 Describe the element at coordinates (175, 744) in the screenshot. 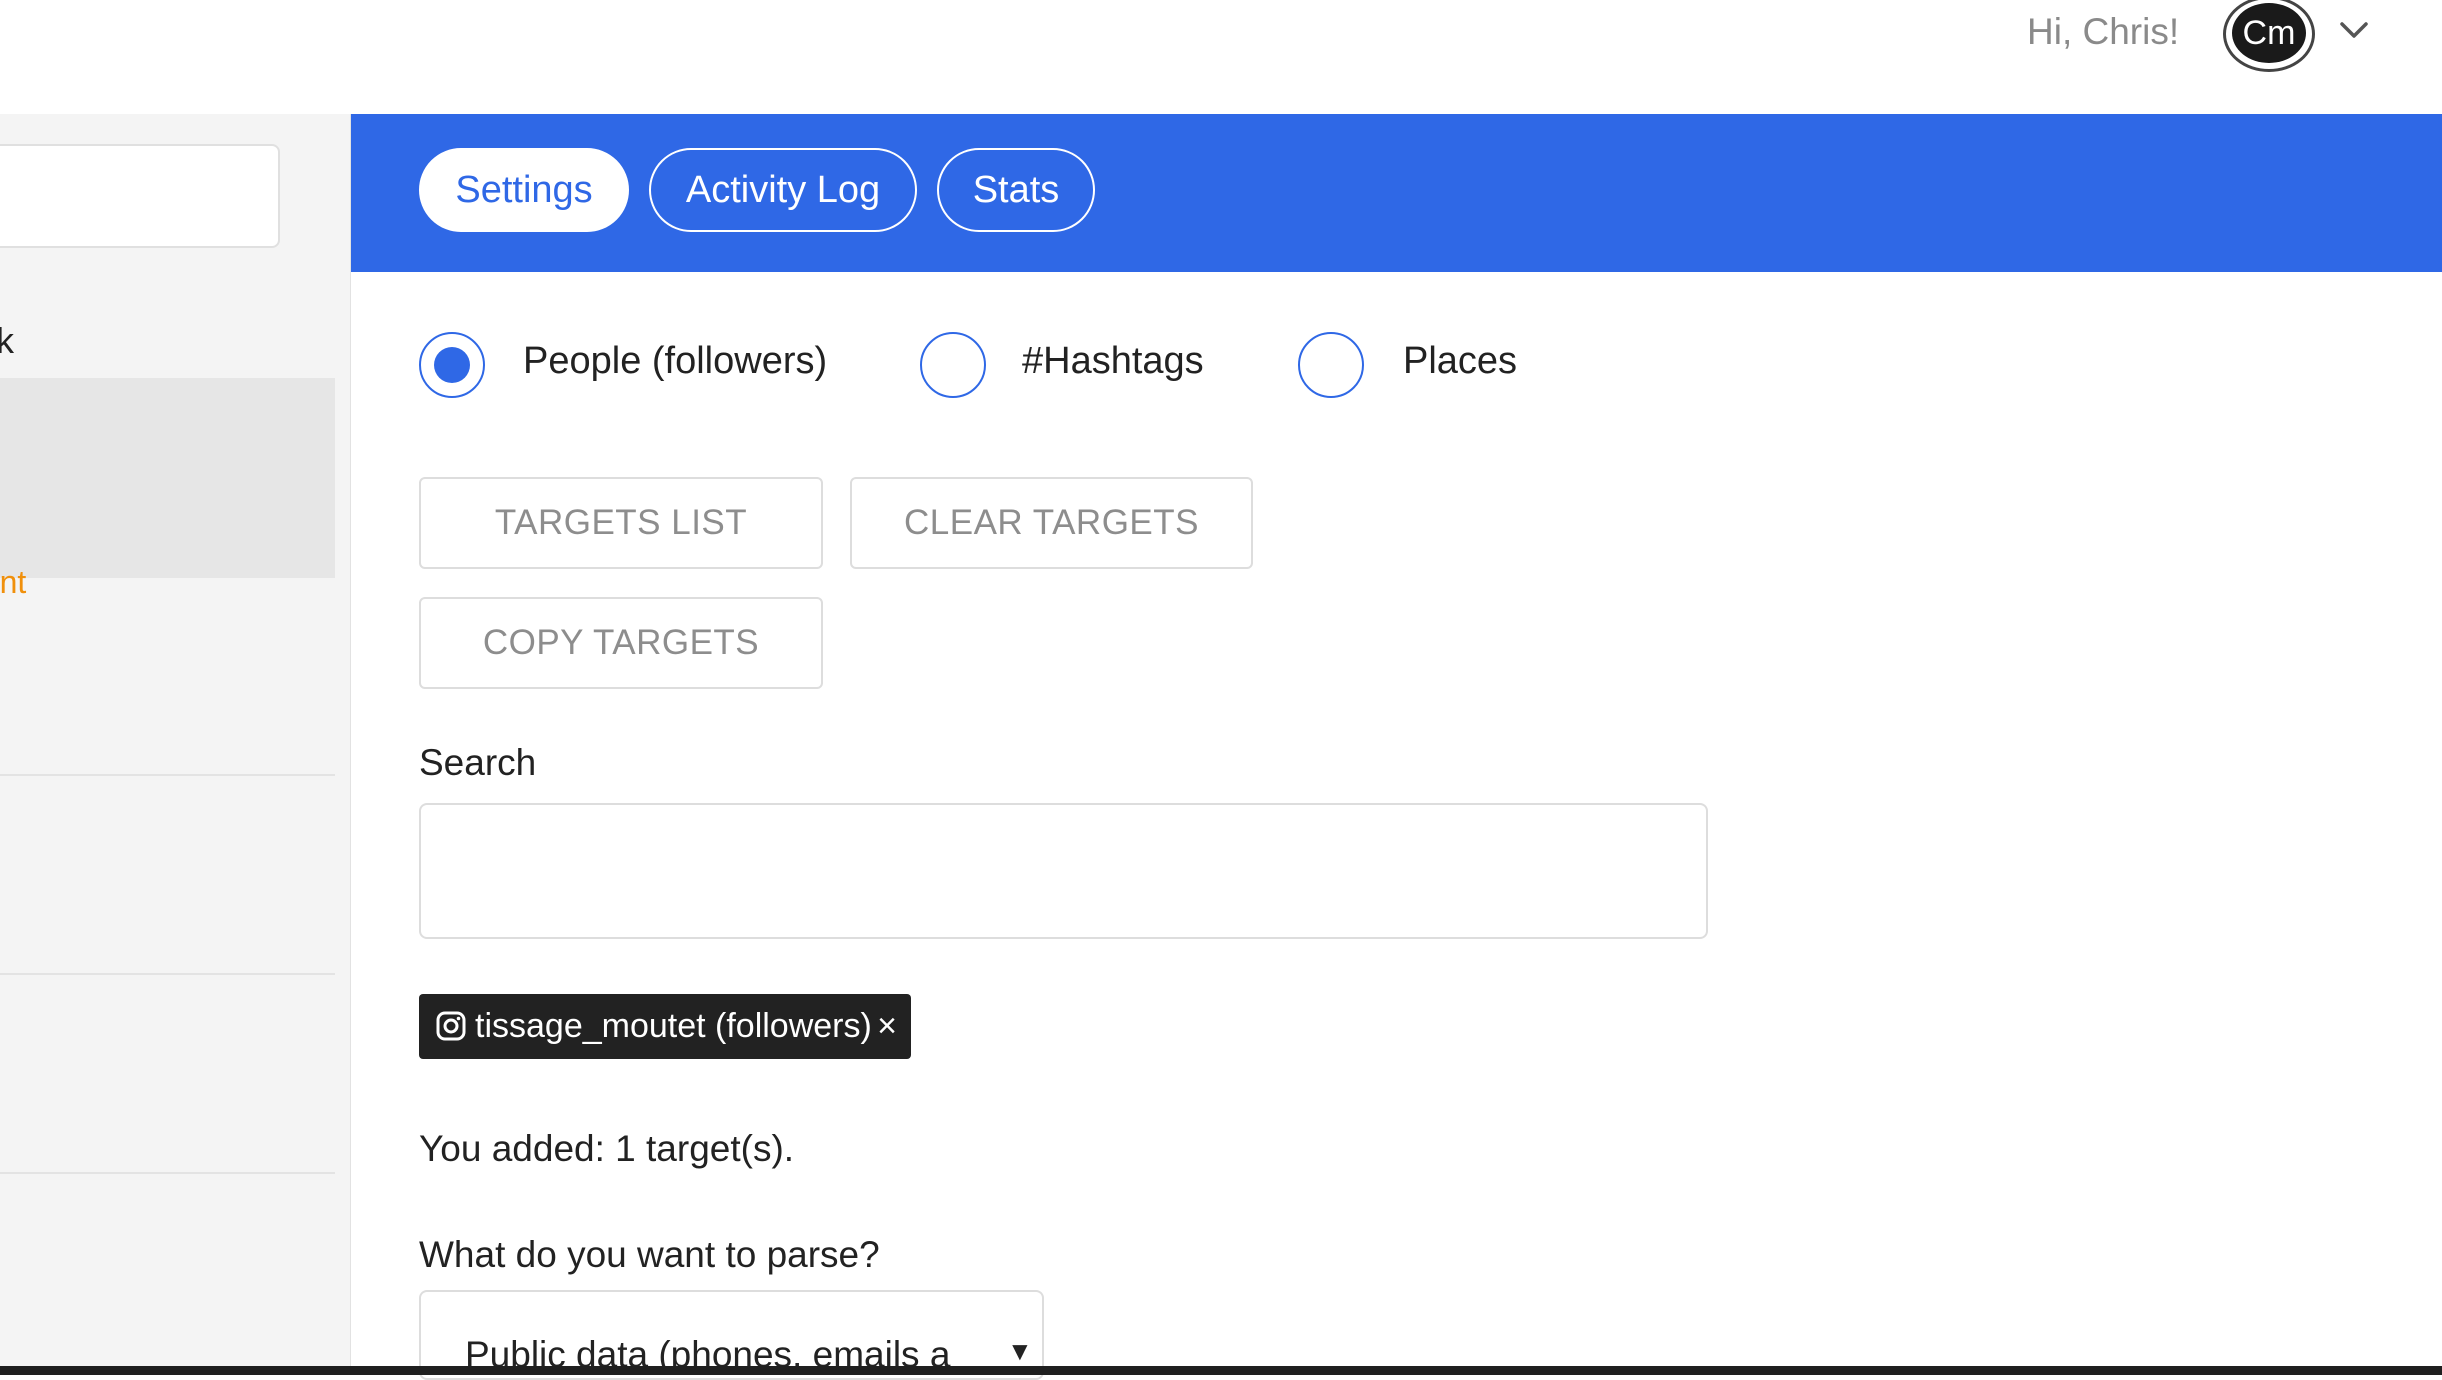

I see `sidebar` at that location.